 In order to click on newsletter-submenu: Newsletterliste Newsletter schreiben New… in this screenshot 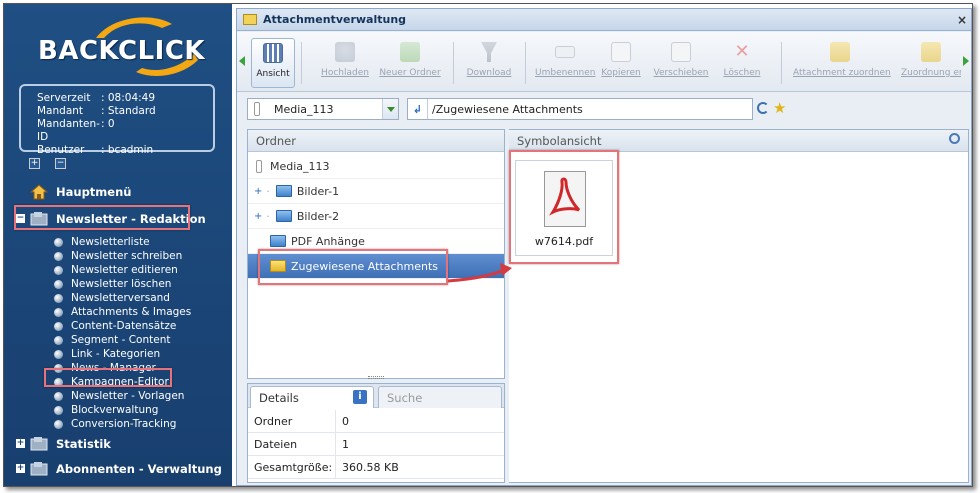, I will do `click(122, 333)`.